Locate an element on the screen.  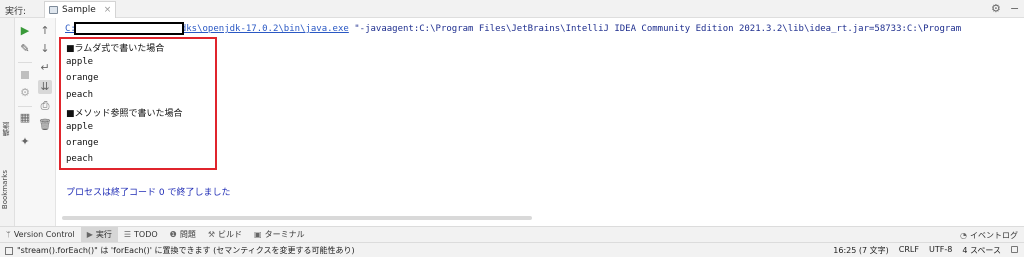
down-arrow-icon: ↓ is located at coordinates (45, 49).